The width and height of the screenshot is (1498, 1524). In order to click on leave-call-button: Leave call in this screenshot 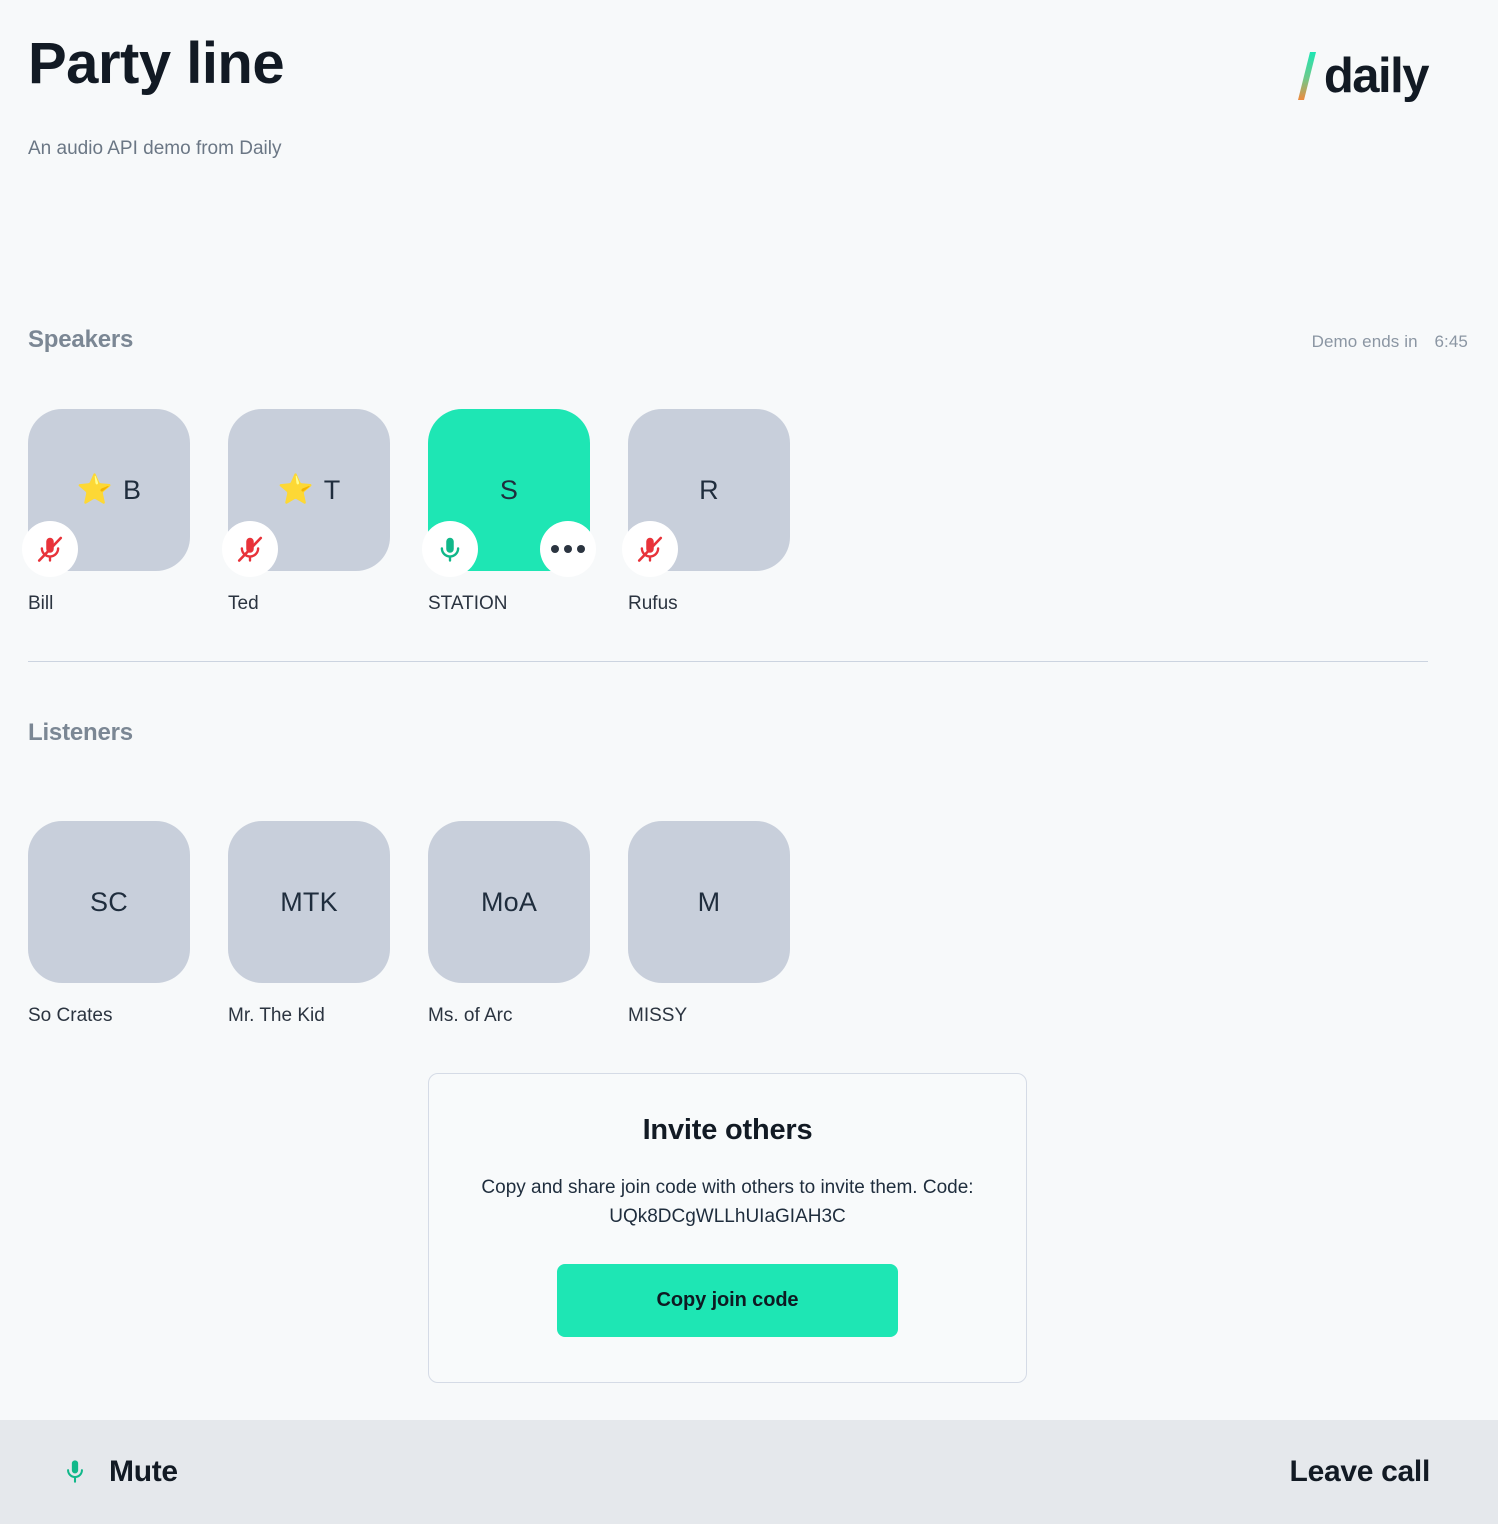, I will do `click(1360, 1472)`.